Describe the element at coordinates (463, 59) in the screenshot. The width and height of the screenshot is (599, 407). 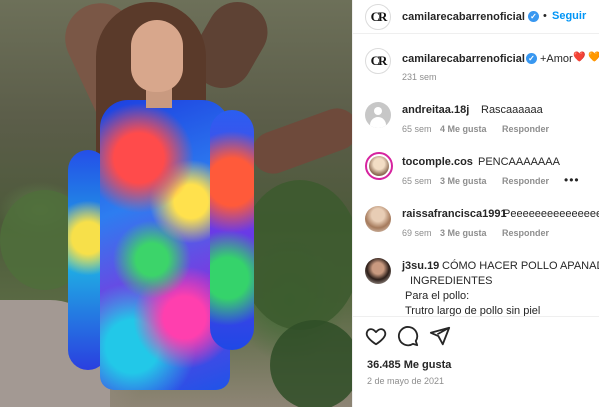
I see `caption-username: camilarecabarrenoficial` at that location.